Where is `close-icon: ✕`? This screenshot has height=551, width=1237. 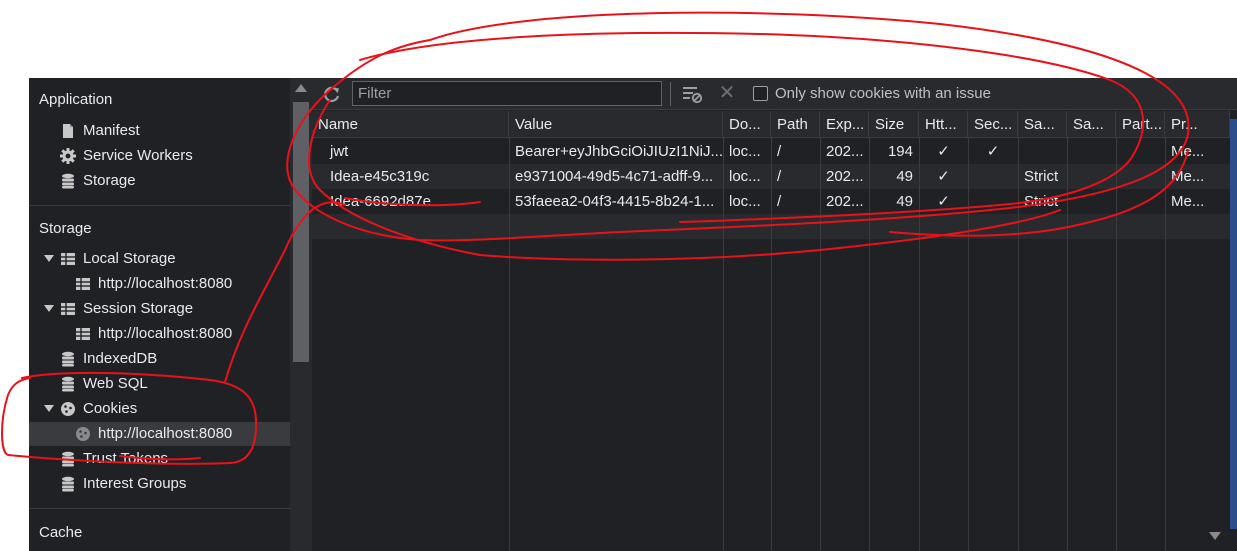
close-icon: ✕ is located at coordinates (727, 93).